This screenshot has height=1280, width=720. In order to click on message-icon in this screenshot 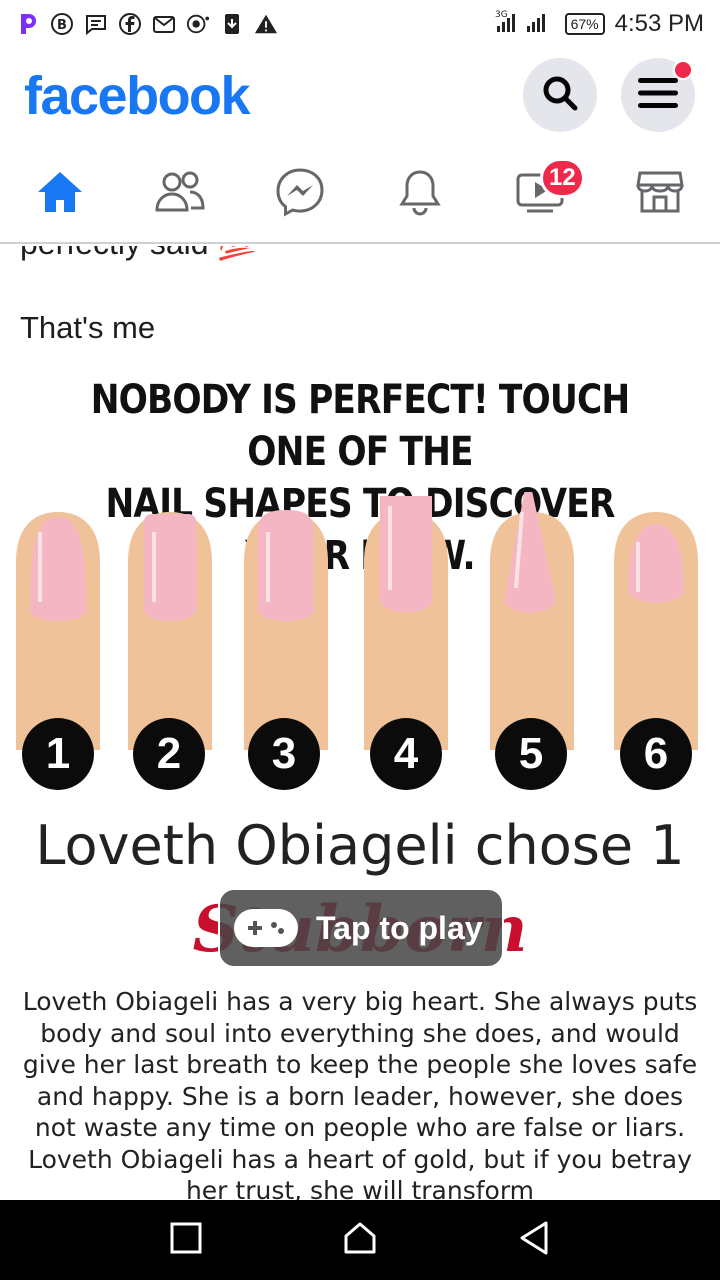, I will do `click(96, 24)`.